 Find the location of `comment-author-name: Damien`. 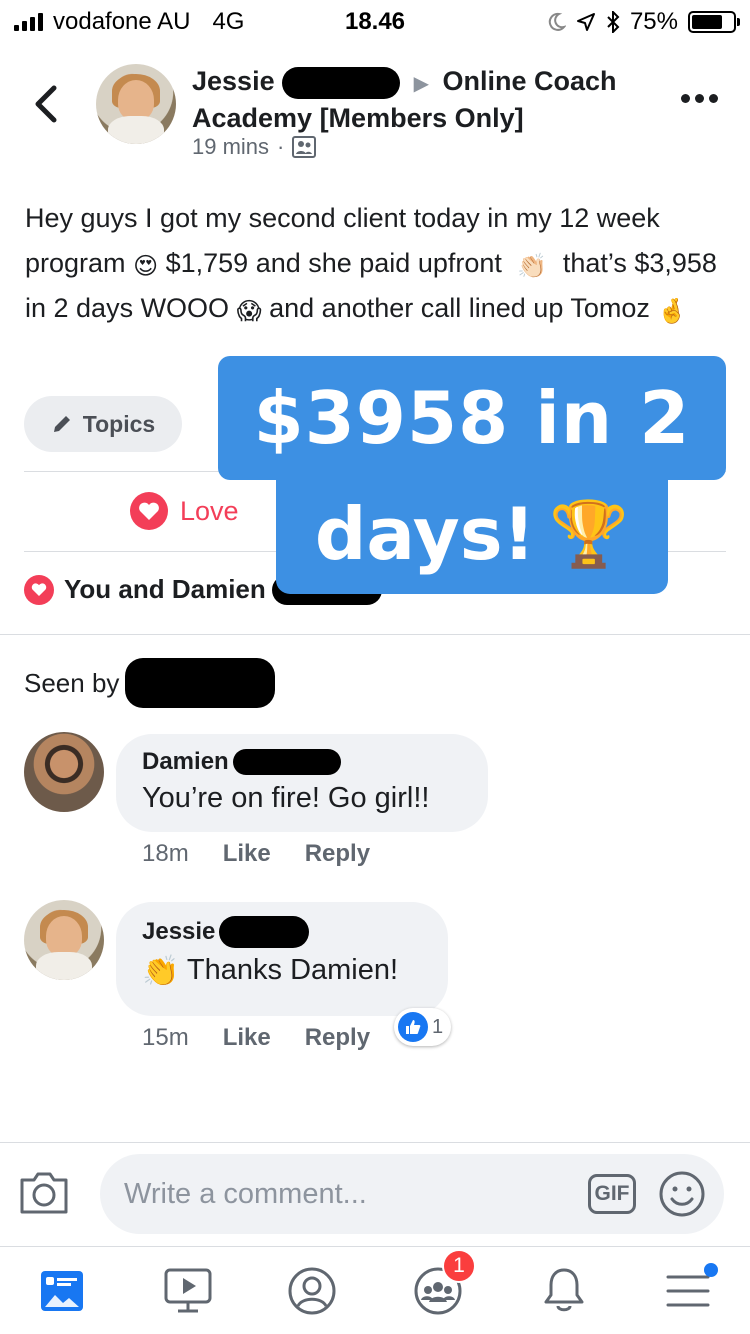

comment-author-name: Damien is located at coordinates (185, 761).